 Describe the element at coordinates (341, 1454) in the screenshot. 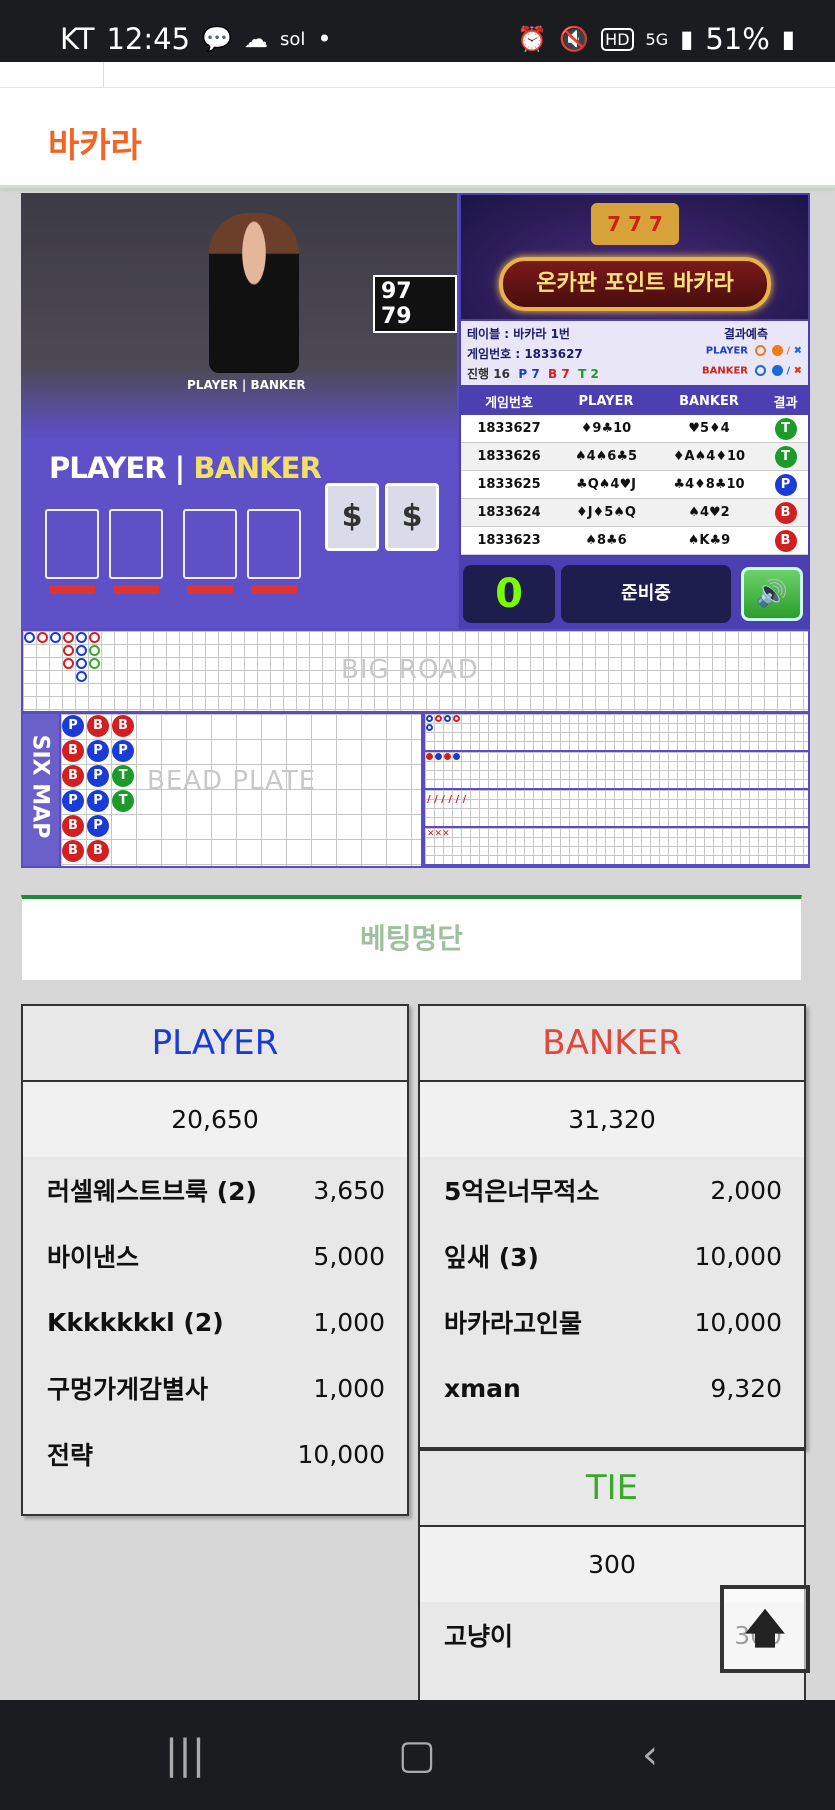

I see `bet-amount: 10,000` at that location.